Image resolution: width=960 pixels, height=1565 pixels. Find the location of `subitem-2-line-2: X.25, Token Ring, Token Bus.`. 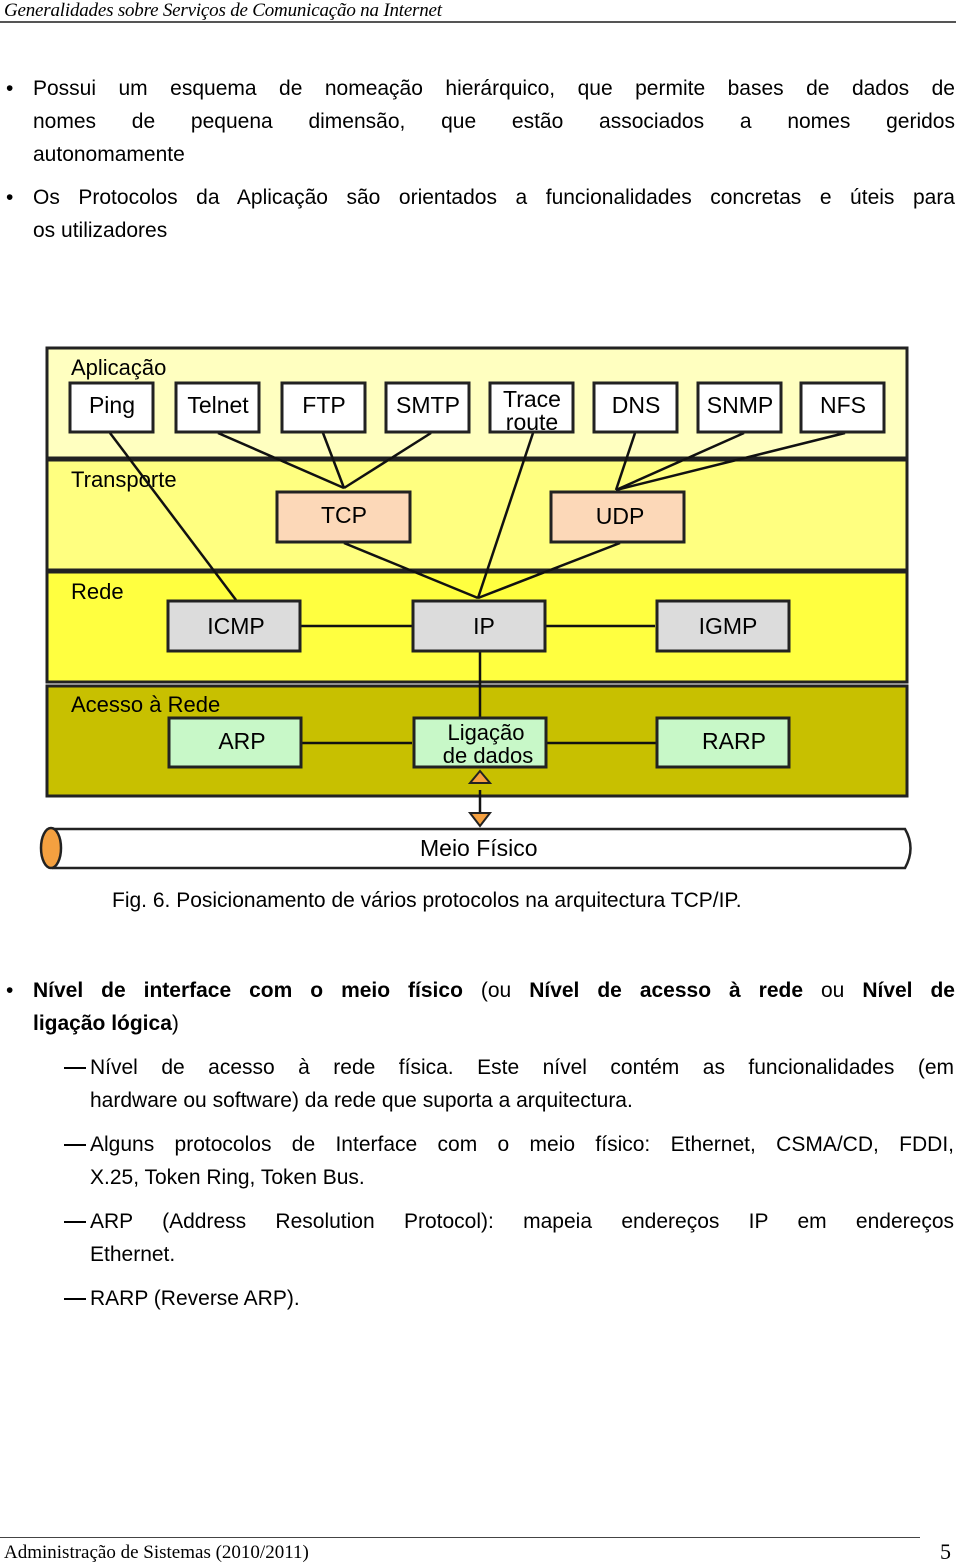

subitem-2-line-2: X.25, Token Ring, Token Bus. is located at coordinates (227, 1177).